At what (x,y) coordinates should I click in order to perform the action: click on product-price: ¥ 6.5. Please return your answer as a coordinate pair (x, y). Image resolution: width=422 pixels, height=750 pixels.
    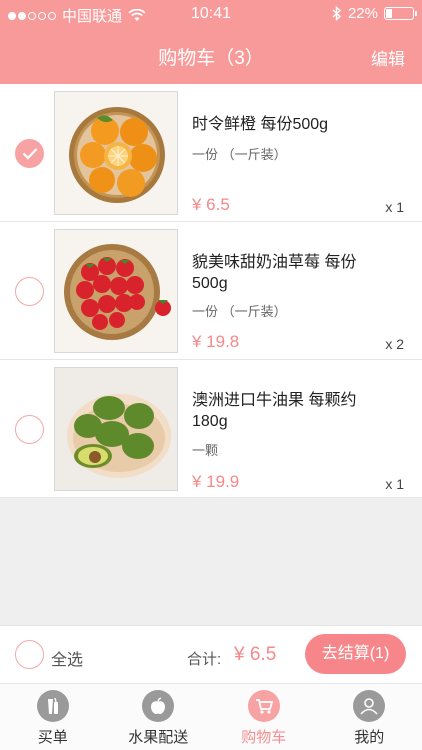
    Looking at the image, I should click on (211, 204).